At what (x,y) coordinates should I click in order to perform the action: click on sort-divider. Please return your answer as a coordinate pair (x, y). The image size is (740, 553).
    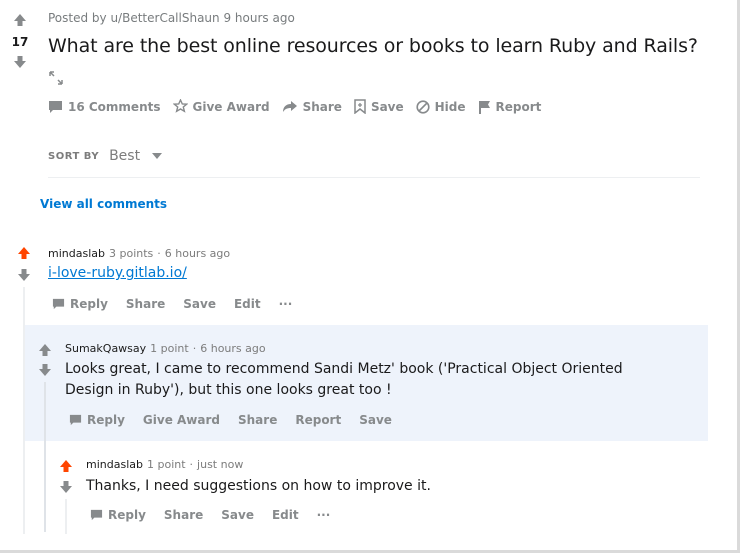
    Looking at the image, I should click on (374, 177).